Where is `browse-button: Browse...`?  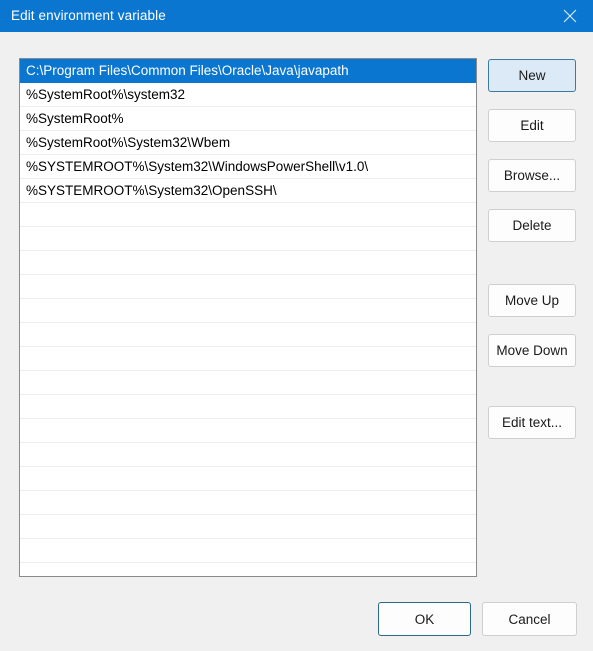 browse-button: Browse... is located at coordinates (532, 175).